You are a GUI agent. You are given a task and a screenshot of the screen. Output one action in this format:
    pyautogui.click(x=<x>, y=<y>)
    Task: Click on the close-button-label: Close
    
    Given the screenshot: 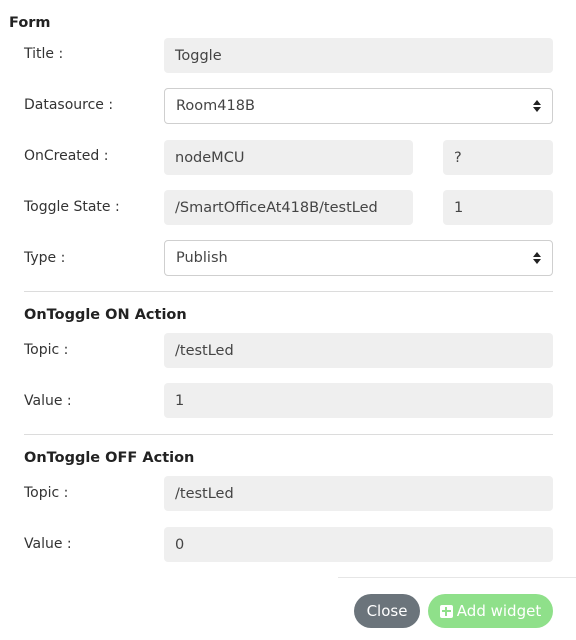 What is the action you would take?
    pyautogui.click(x=387, y=611)
    